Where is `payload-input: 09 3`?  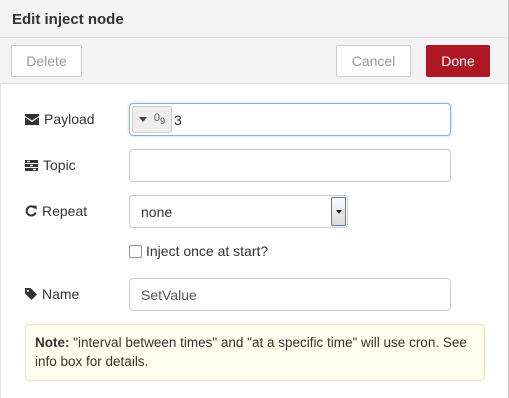
payload-input: 09 3 is located at coordinates (290, 119).